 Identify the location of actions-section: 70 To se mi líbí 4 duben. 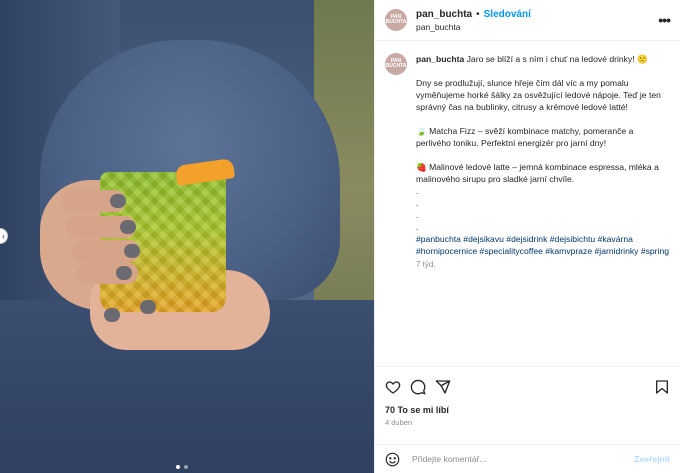
(527, 405).